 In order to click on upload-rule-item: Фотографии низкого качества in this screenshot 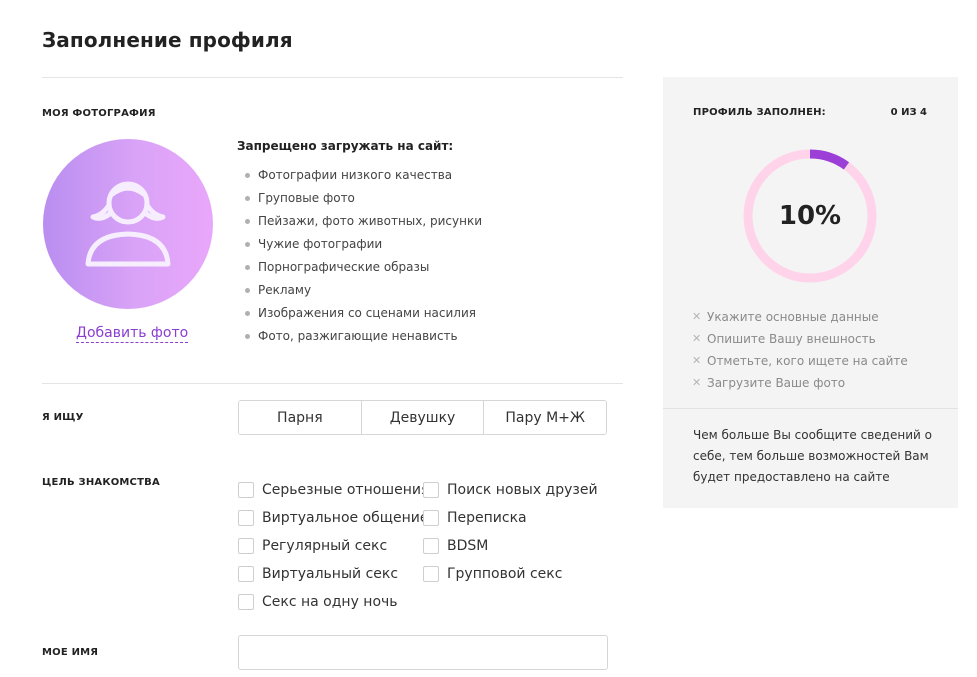, I will do `click(363, 177)`.